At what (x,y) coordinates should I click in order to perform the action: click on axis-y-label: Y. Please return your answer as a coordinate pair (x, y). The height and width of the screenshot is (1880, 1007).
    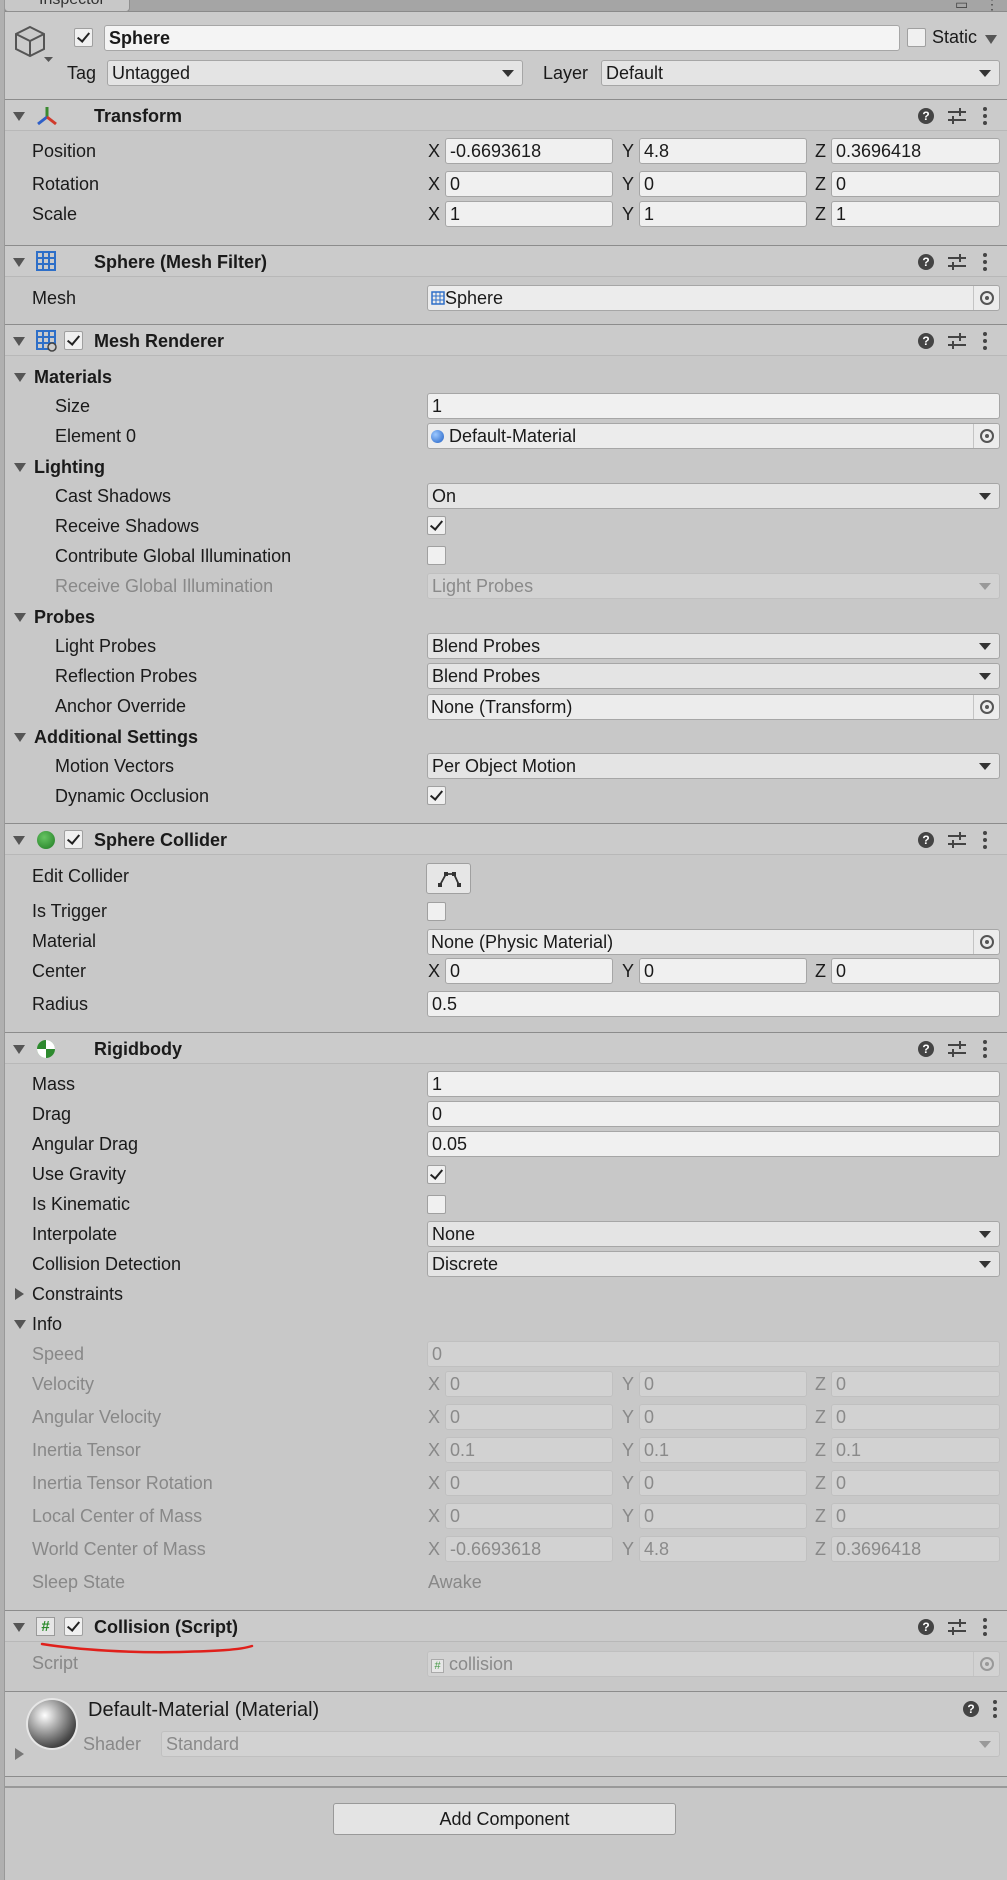
    Looking at the image, I should click on (628, 151).